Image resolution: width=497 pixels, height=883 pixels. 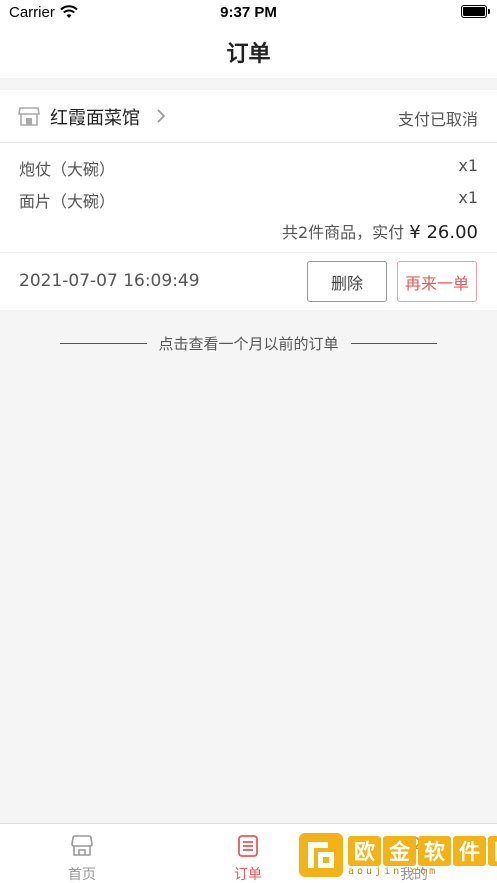 I want to click on chevron-right-icon, so click(x=161, y=116).